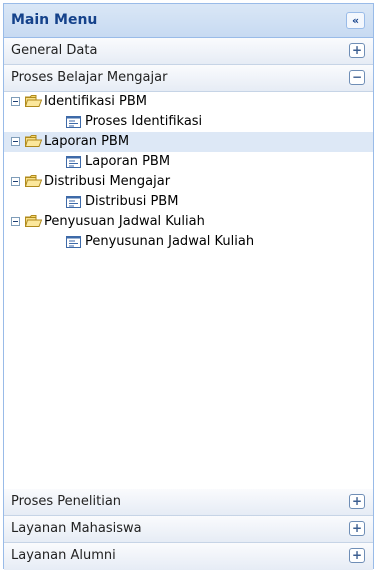 The height and width of the screenshot is (573, 379). What do you see at coordinates (188, 529) in the screenshot?
I see `section-layanan-mahasiswa: Layanan Mahasiswa +` at bounding box center [188, 529].